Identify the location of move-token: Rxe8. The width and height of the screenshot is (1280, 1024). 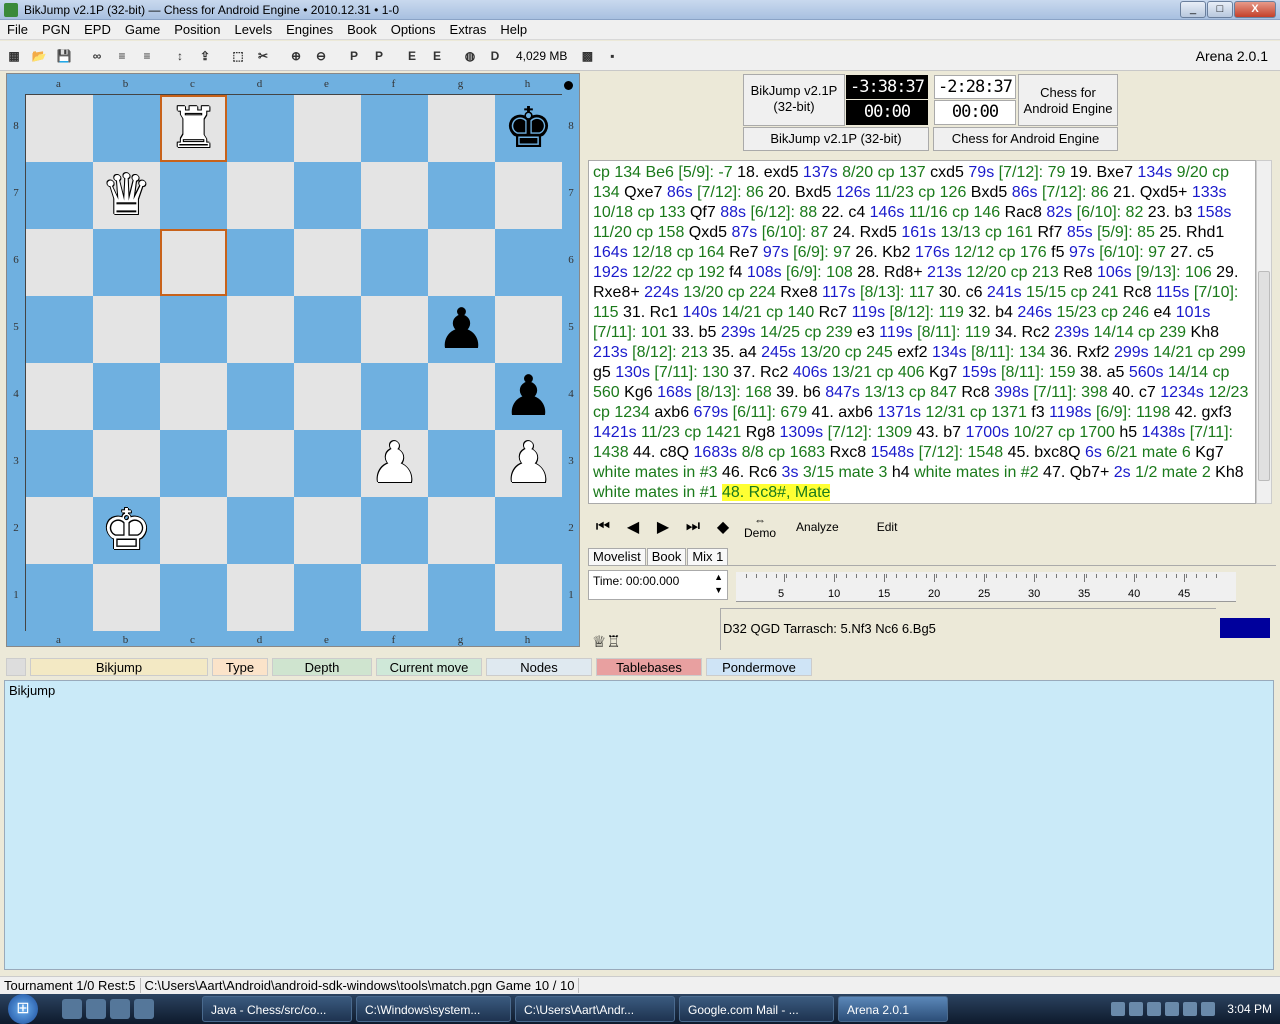
(801, 292).